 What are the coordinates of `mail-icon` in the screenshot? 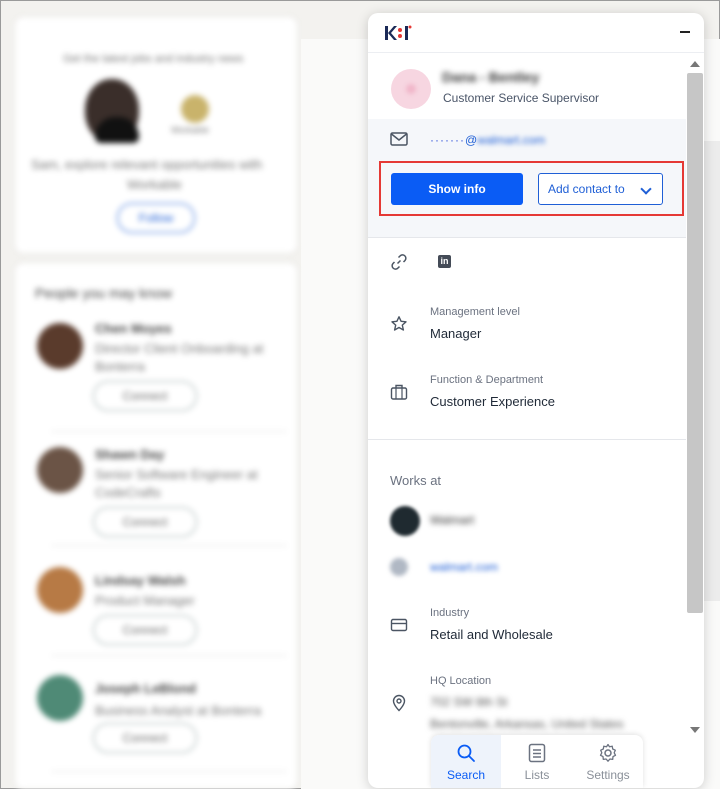 It's located at (399, 139).